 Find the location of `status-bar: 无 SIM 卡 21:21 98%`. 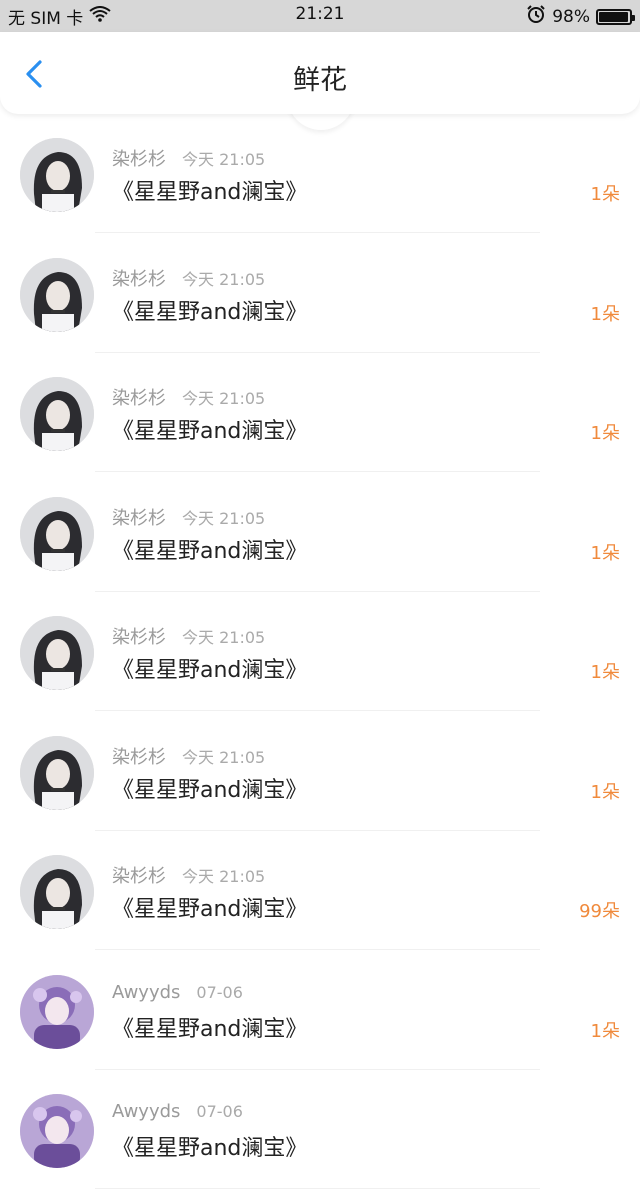

status-bar: 无 SIM 卡 21:21 98% is located at coordinates (320, 16).